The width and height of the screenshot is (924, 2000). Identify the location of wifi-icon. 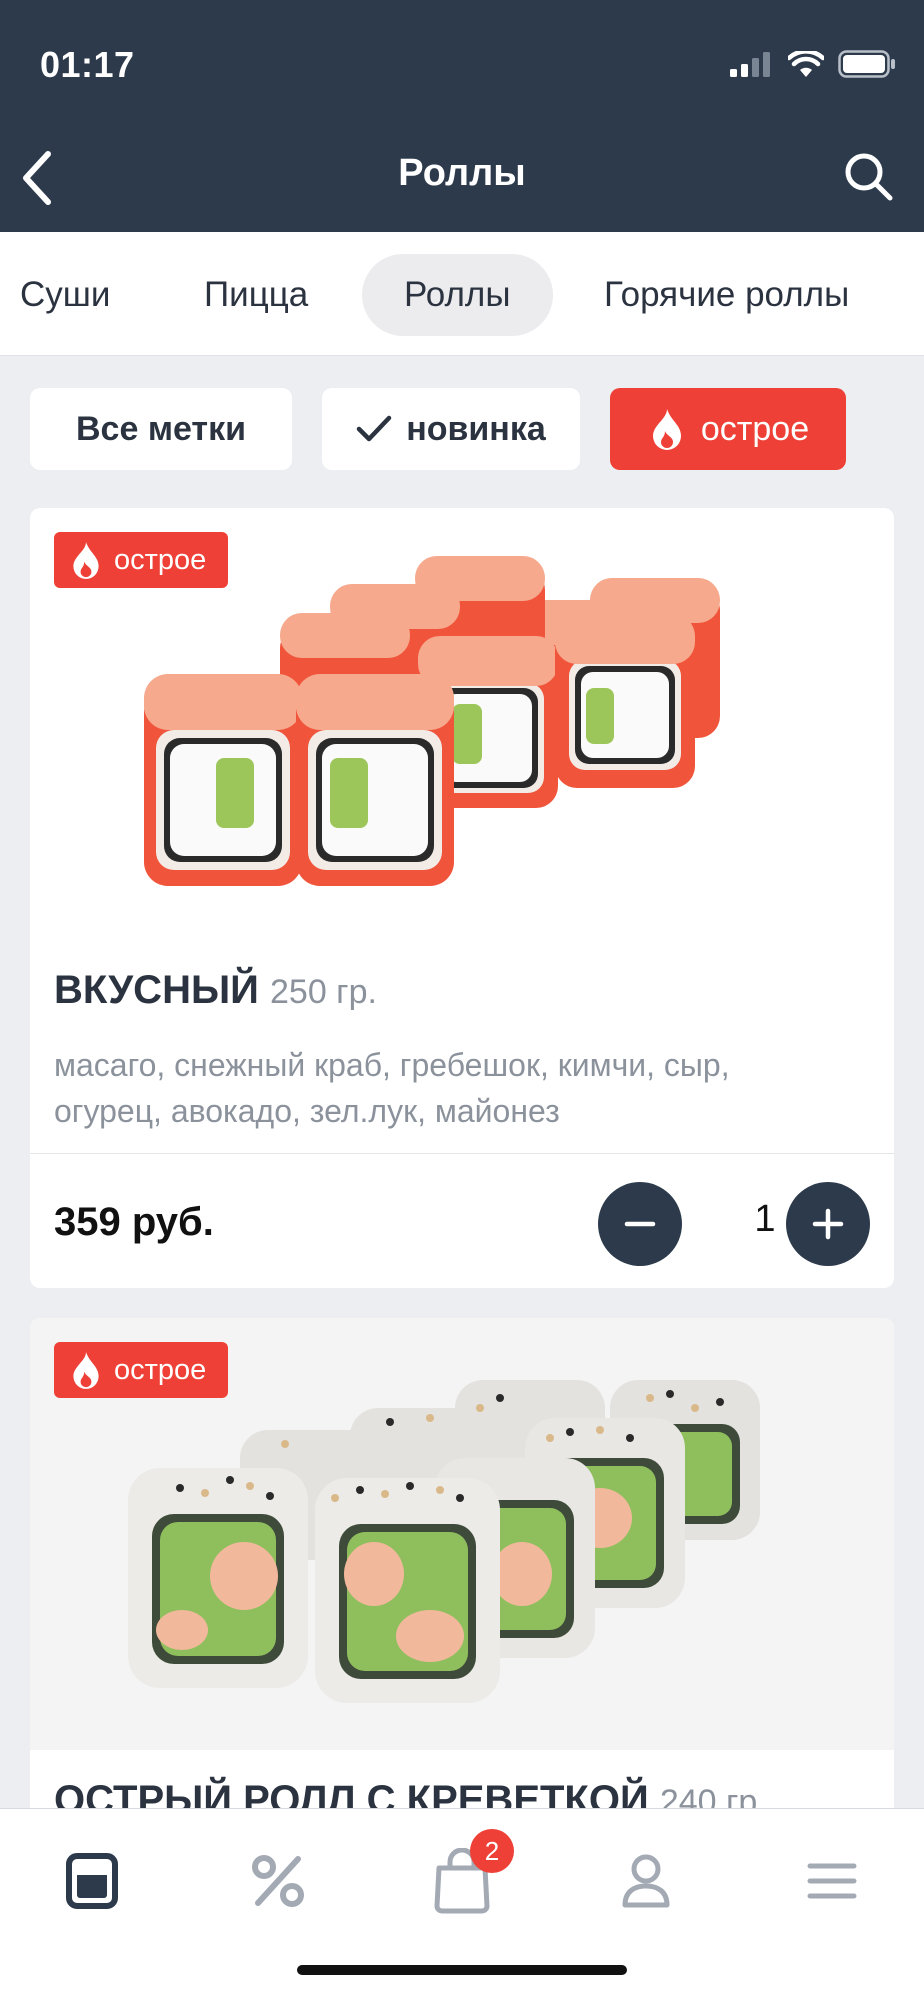
(806, 64).